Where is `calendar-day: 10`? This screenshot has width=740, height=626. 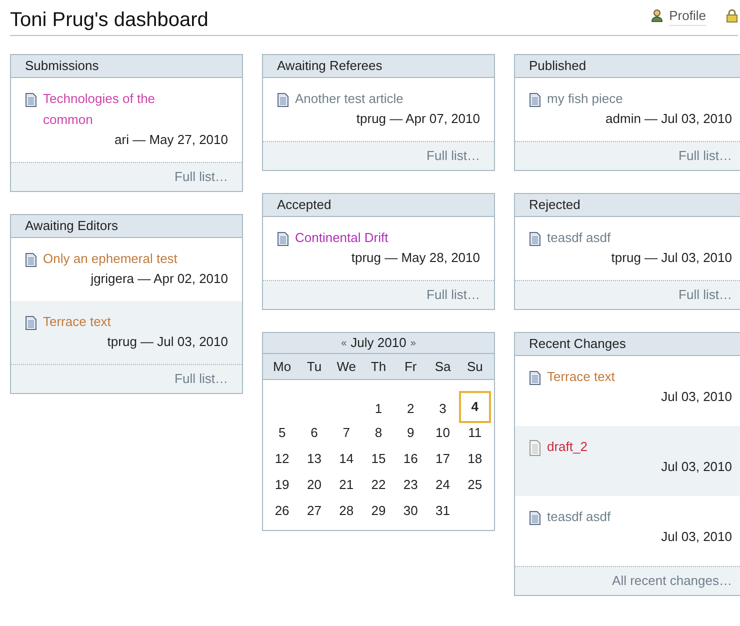 calendar-day: 10 is located at coordinates (442, 433).